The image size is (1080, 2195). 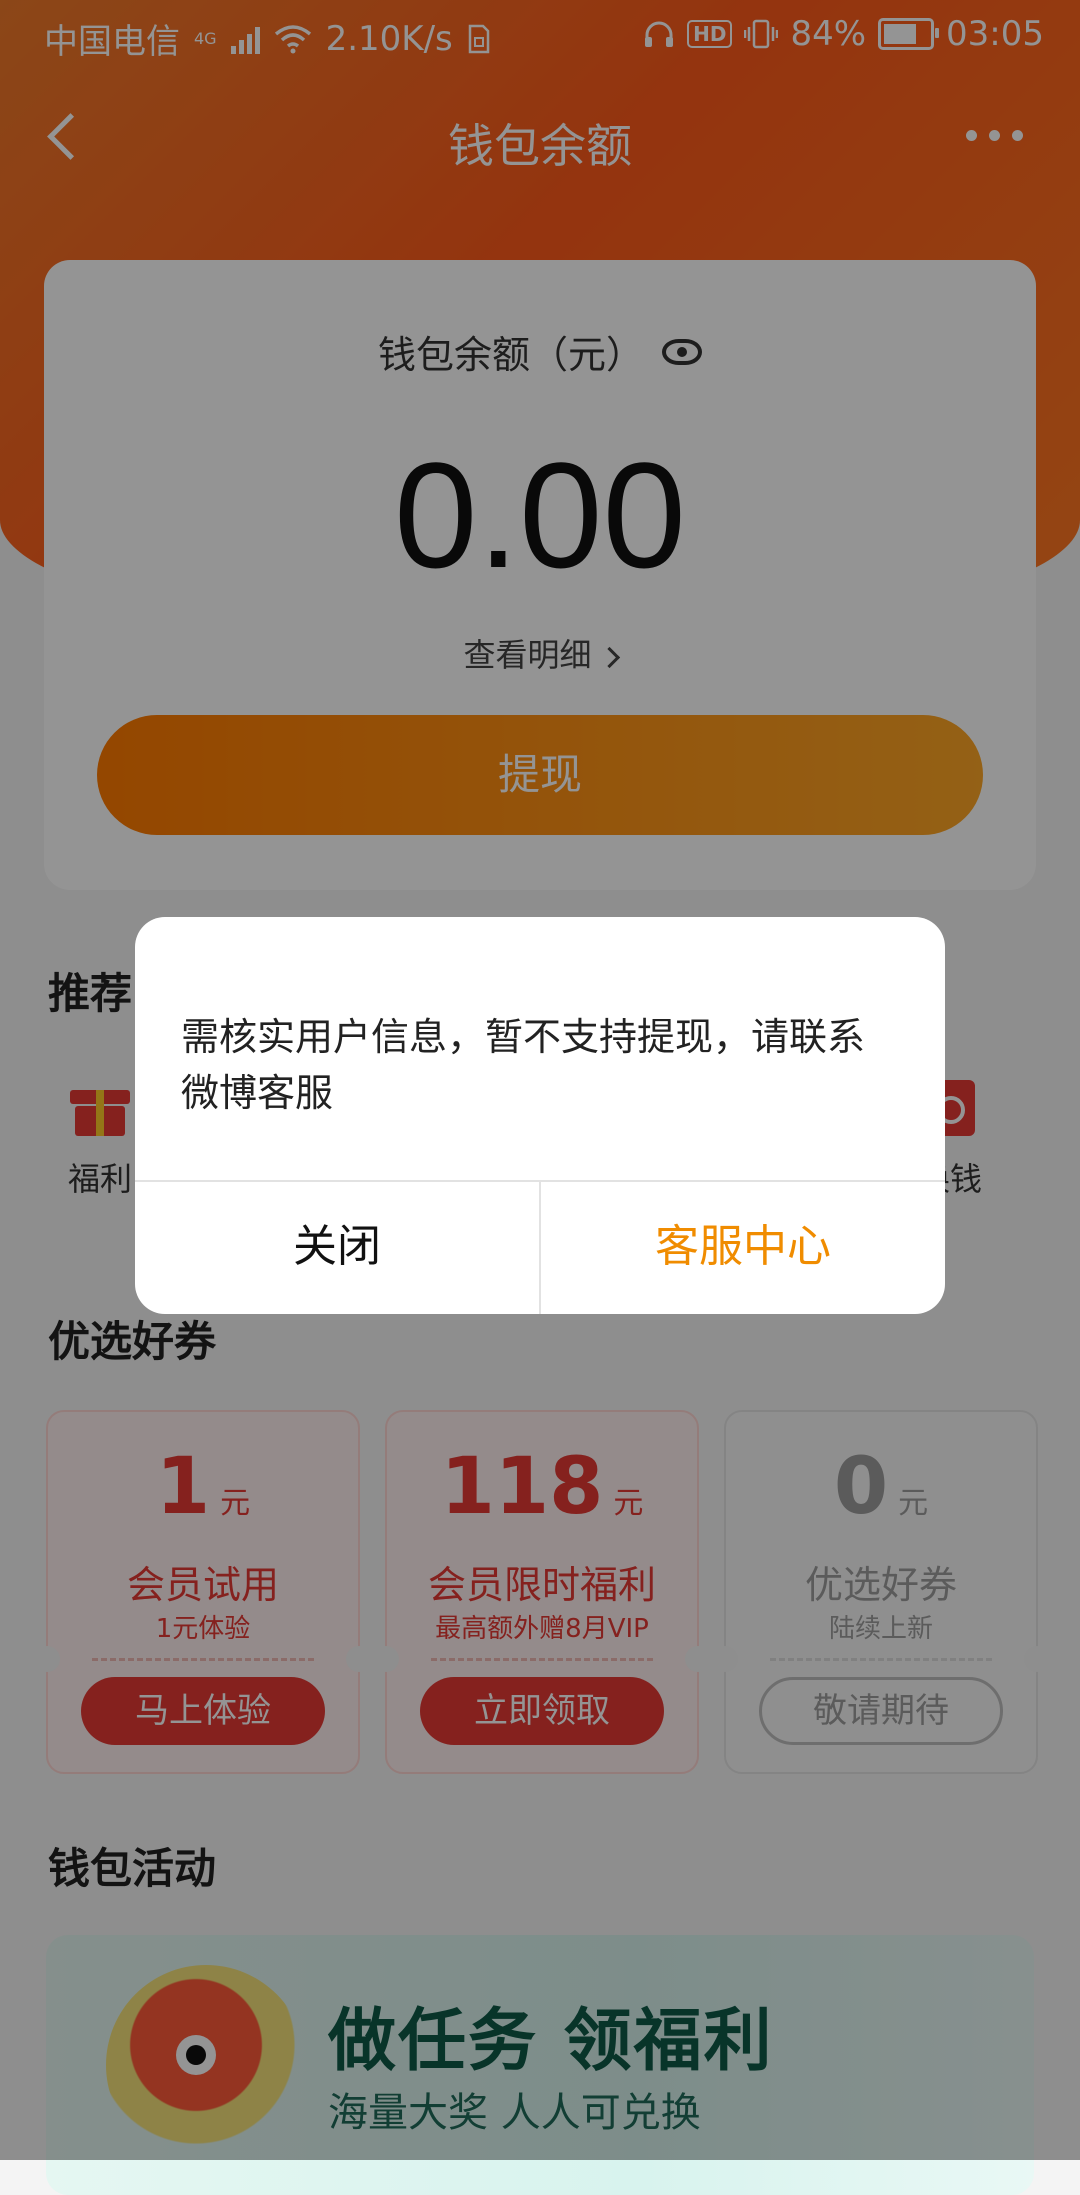 I want to click on dialog-actions: 关闭 客服中心, so click(x=540, y=1247).